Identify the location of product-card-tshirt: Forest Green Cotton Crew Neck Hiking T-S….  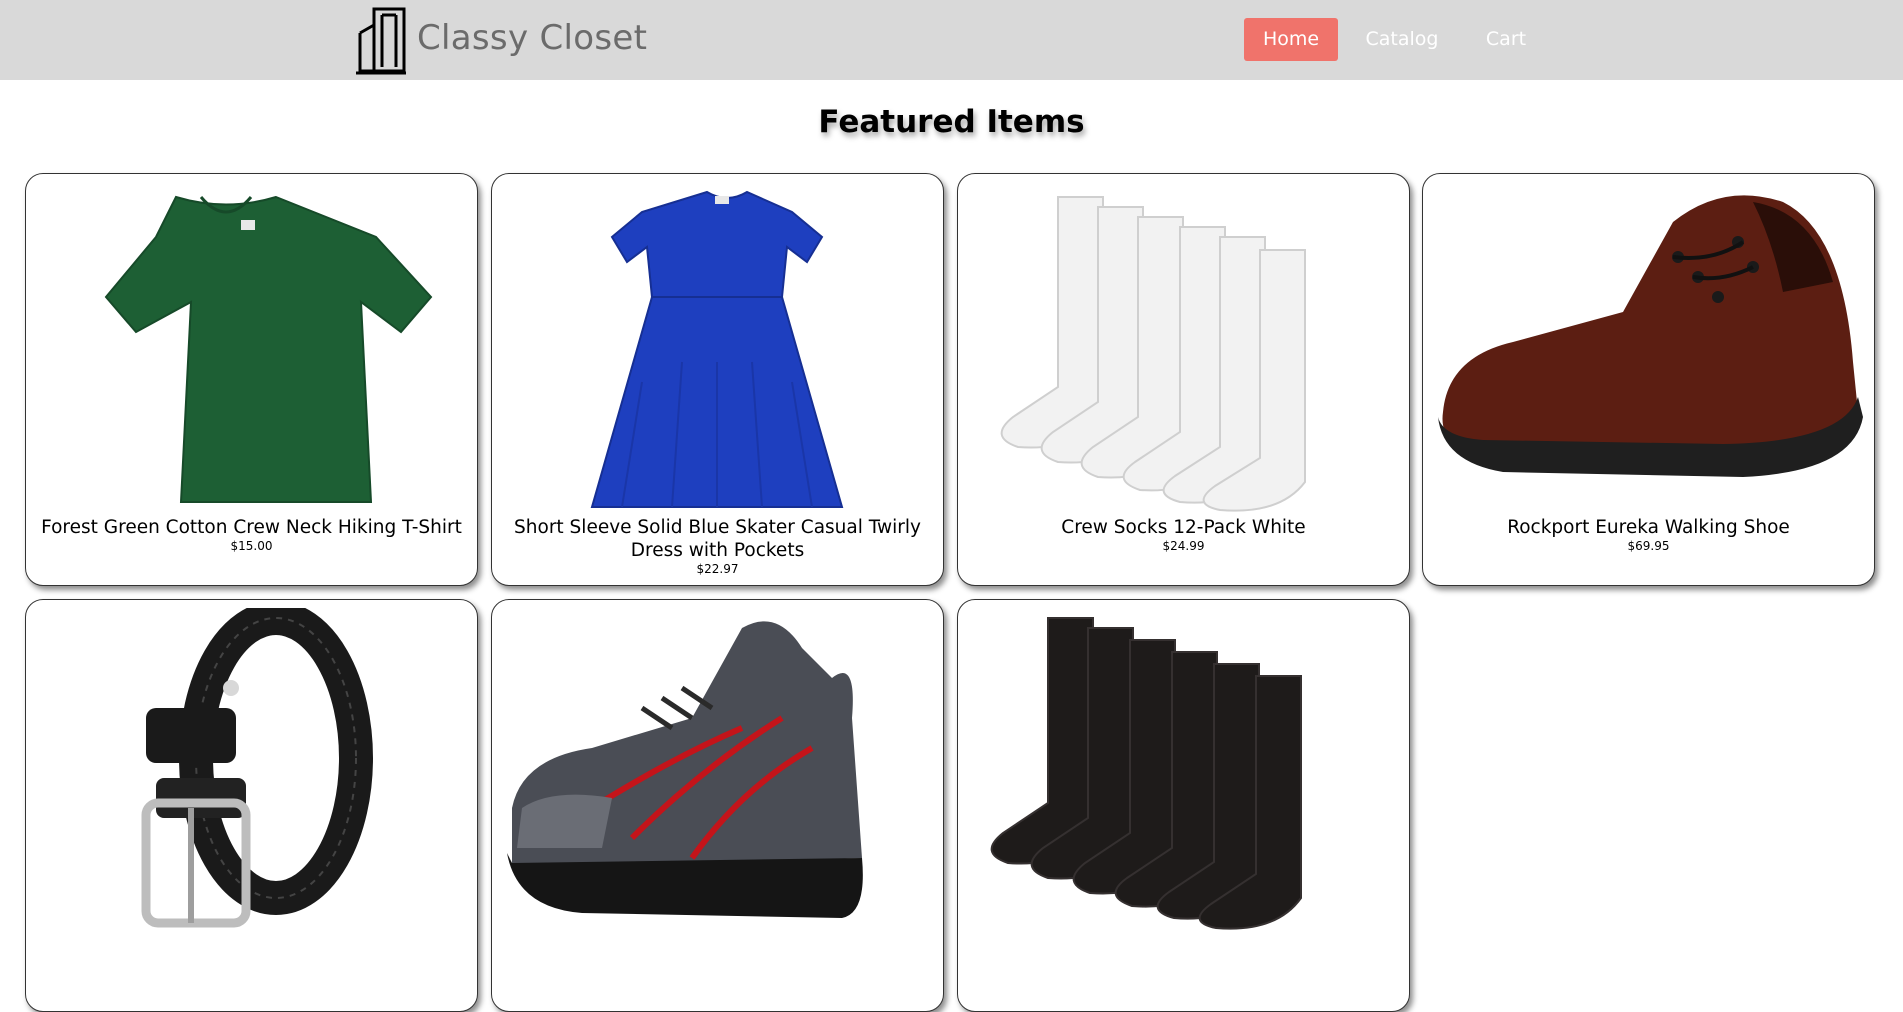
(251, 379).